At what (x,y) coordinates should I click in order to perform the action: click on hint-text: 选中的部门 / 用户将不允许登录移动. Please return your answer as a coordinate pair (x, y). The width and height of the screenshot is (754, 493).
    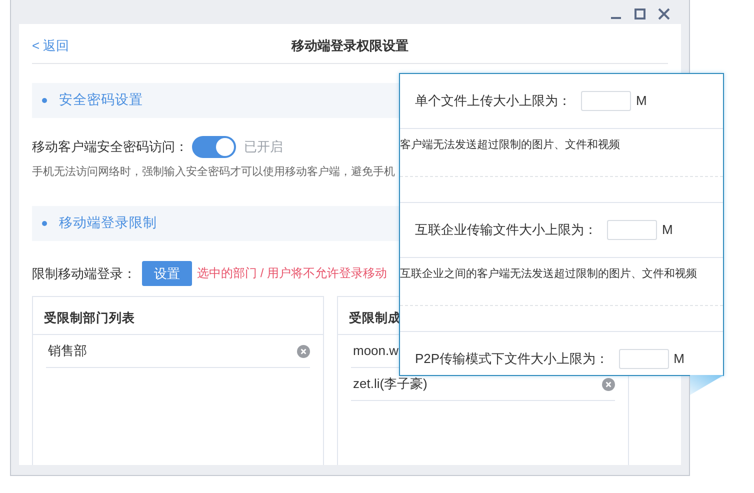
    Looking at the image, I should click on (292, 273).